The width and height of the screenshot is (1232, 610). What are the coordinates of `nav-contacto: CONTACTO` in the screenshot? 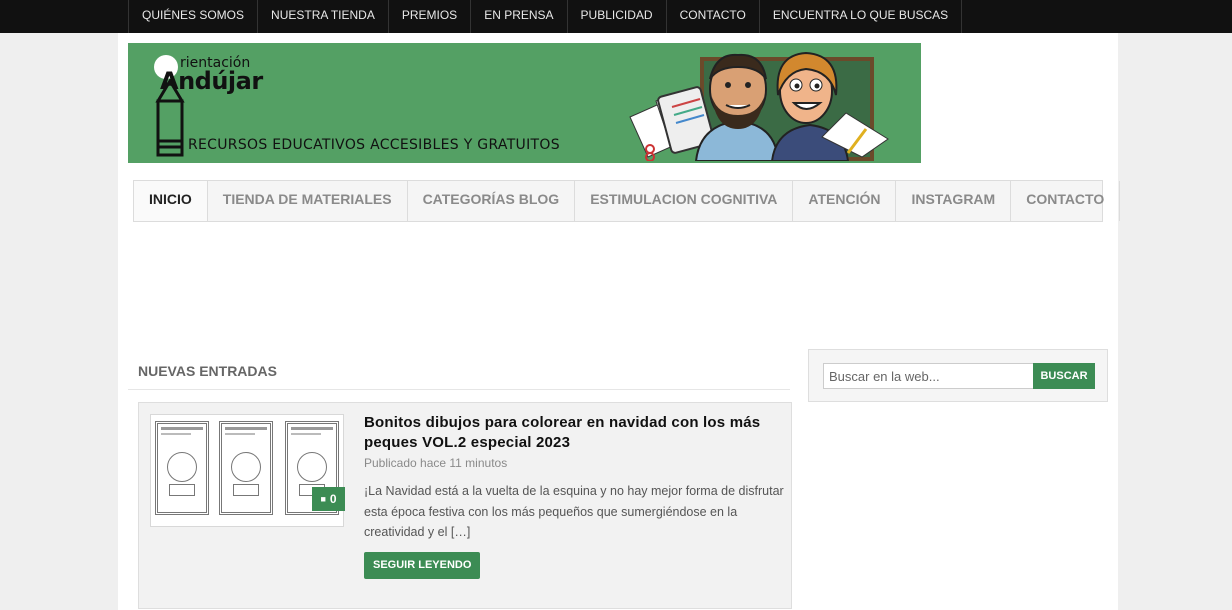 It's located at (1066, 201).